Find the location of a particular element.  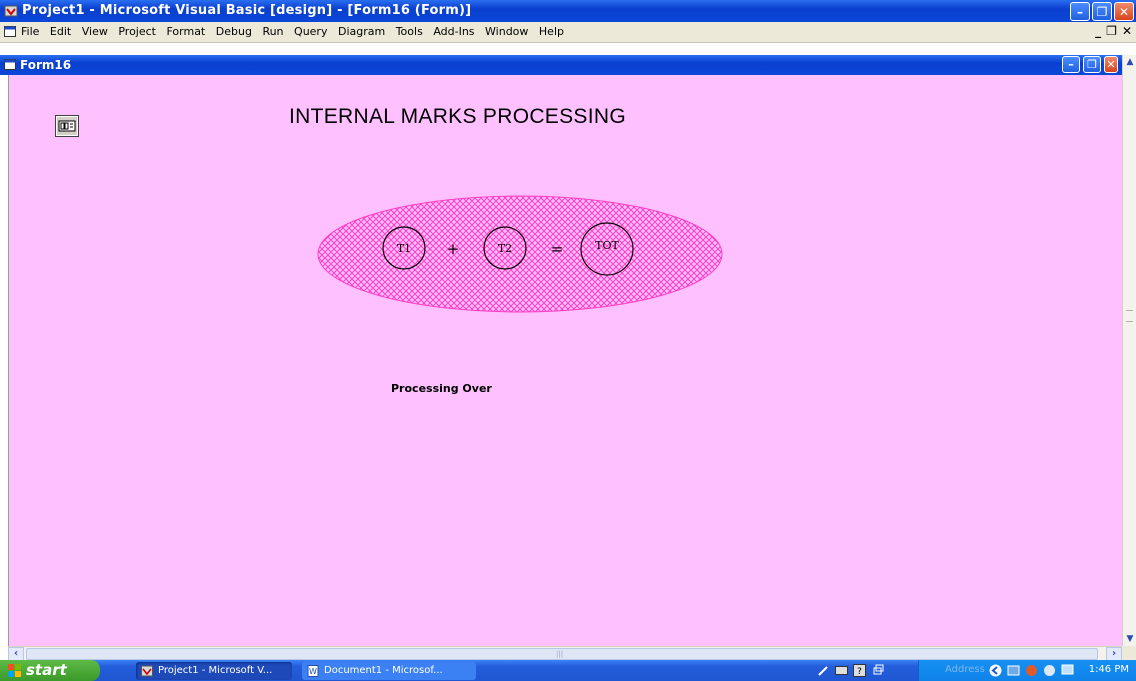

keyboard-icon is located at coordinates (841, 670).